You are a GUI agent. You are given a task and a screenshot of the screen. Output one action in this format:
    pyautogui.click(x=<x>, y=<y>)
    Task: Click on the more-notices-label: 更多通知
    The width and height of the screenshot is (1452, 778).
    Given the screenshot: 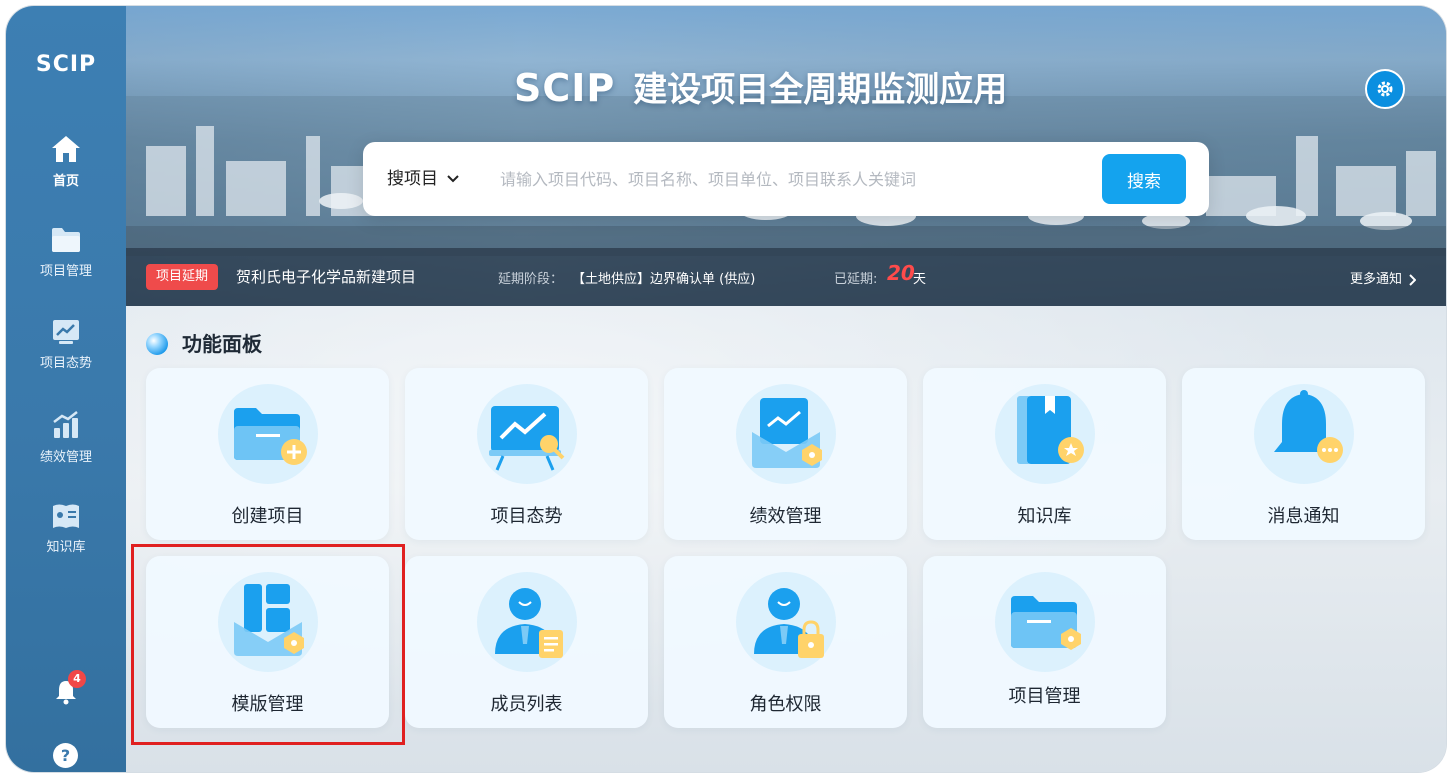 What is the action you would take?
    pyautogui.click(x=1376, y=279)
    